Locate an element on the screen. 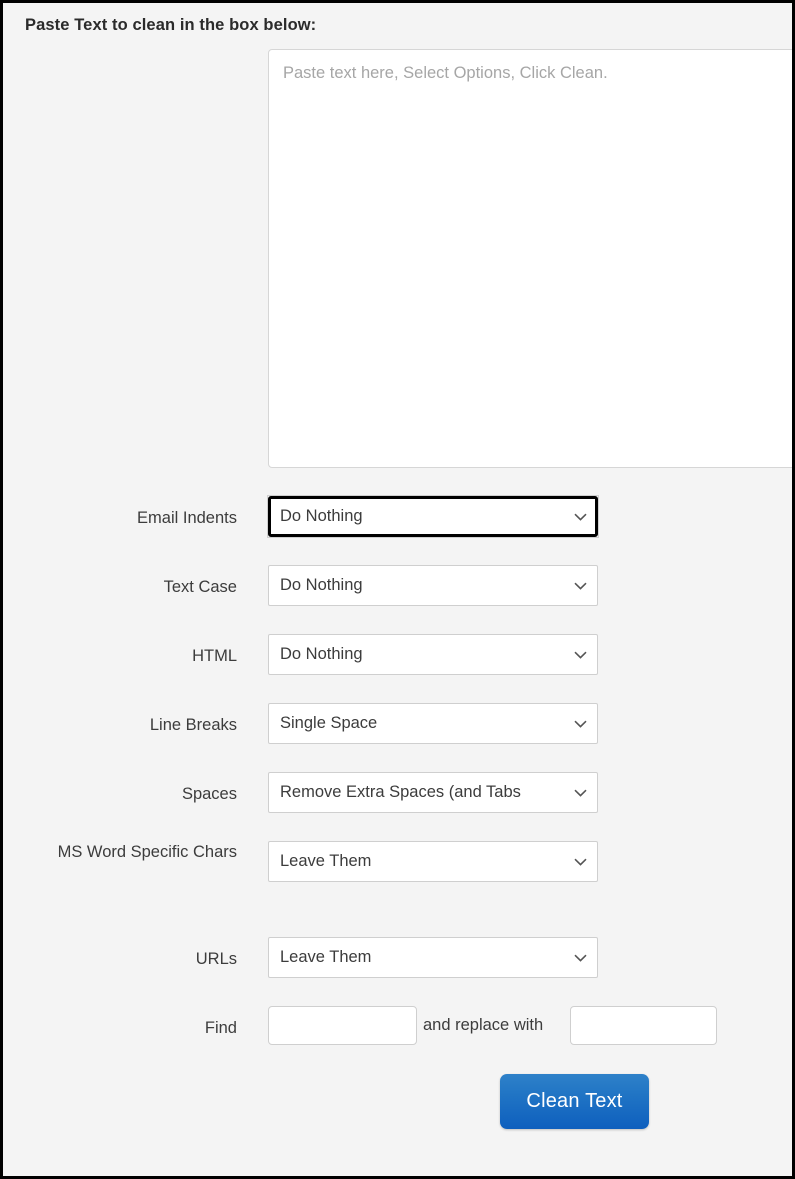  label-spaces: Spaces is located at coordinates (209, 794).